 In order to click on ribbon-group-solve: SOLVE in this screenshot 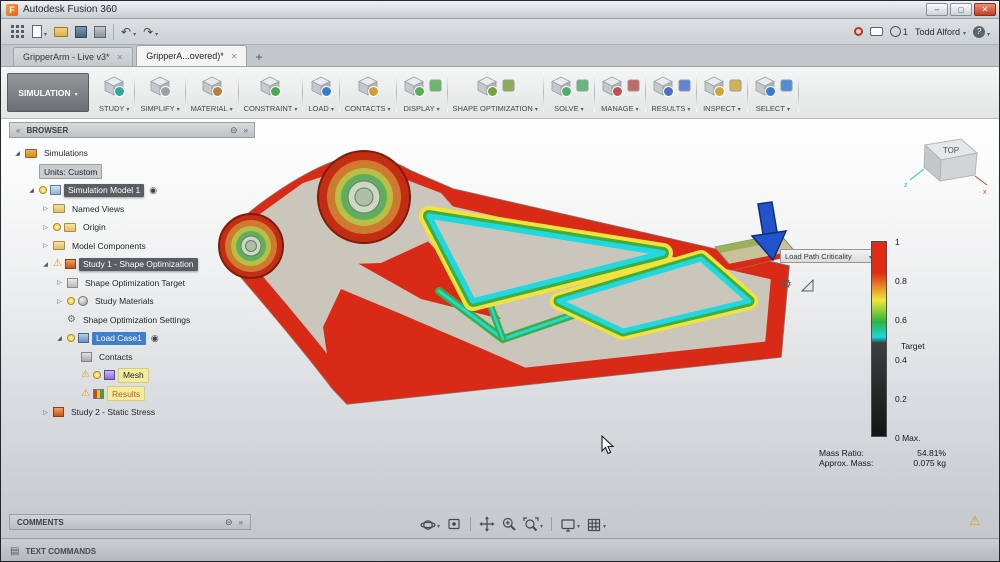, I will do `click(569, 92)`.